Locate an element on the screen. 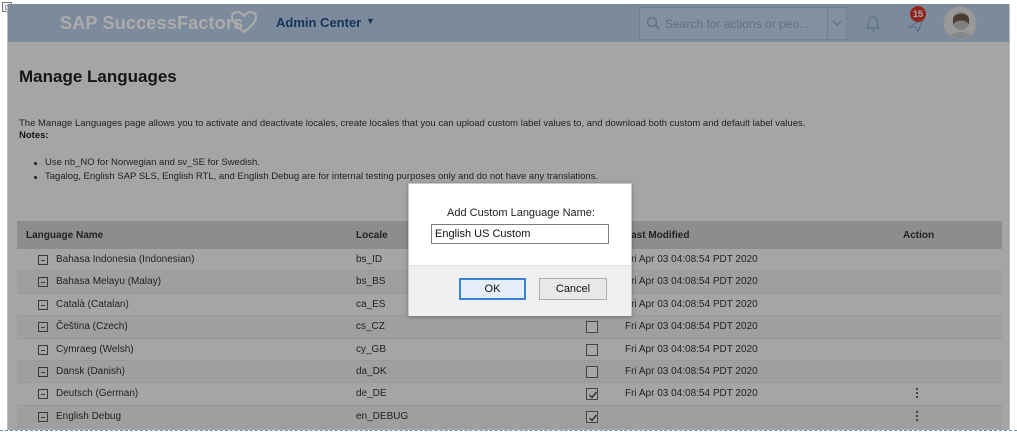 The height and width of the screenshot is (434, 1017). frame-bottom-border is located at coordinates (508, 430).